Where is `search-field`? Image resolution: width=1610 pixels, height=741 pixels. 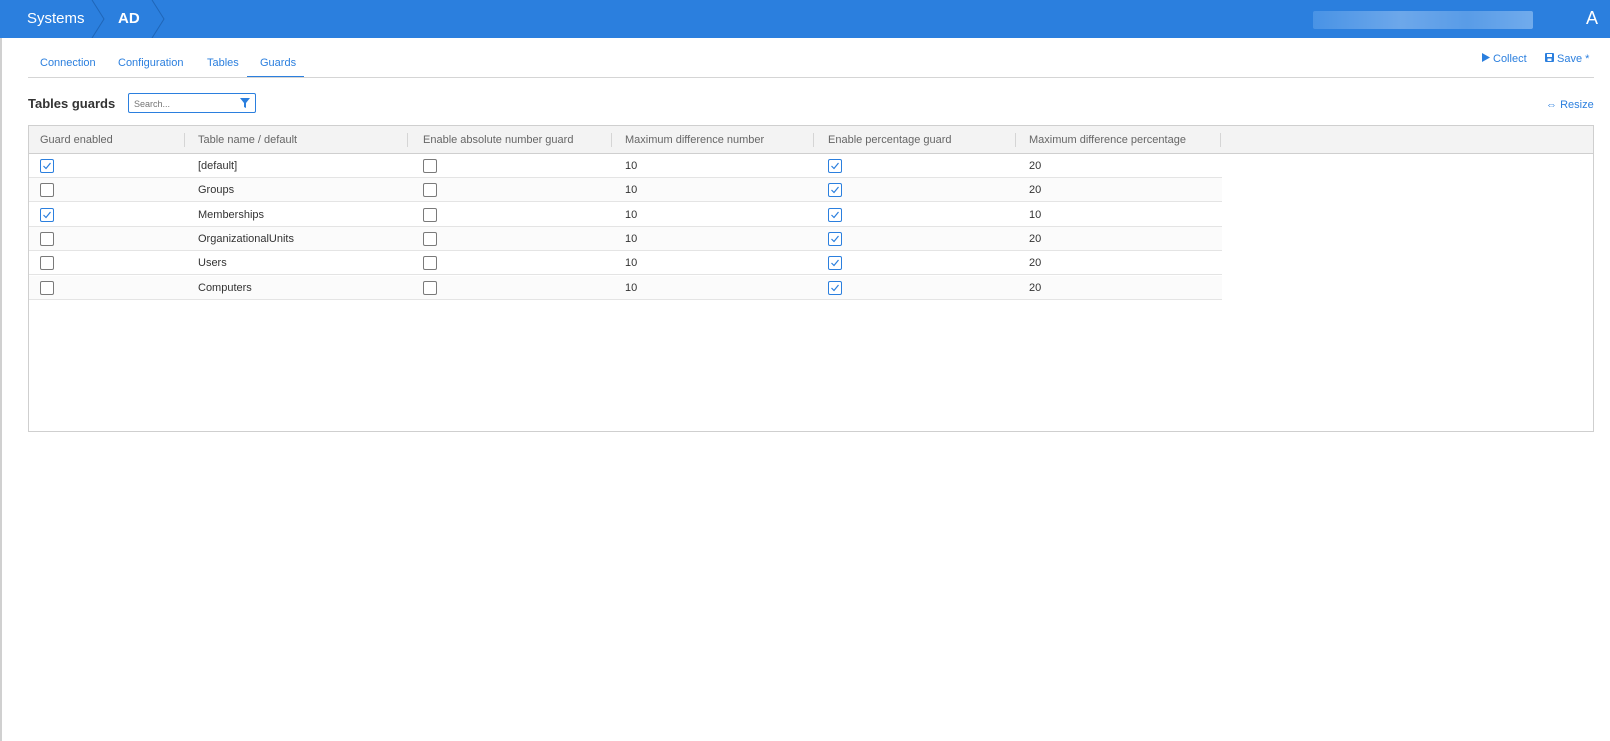
search-field is located at coordinates (192, 103).